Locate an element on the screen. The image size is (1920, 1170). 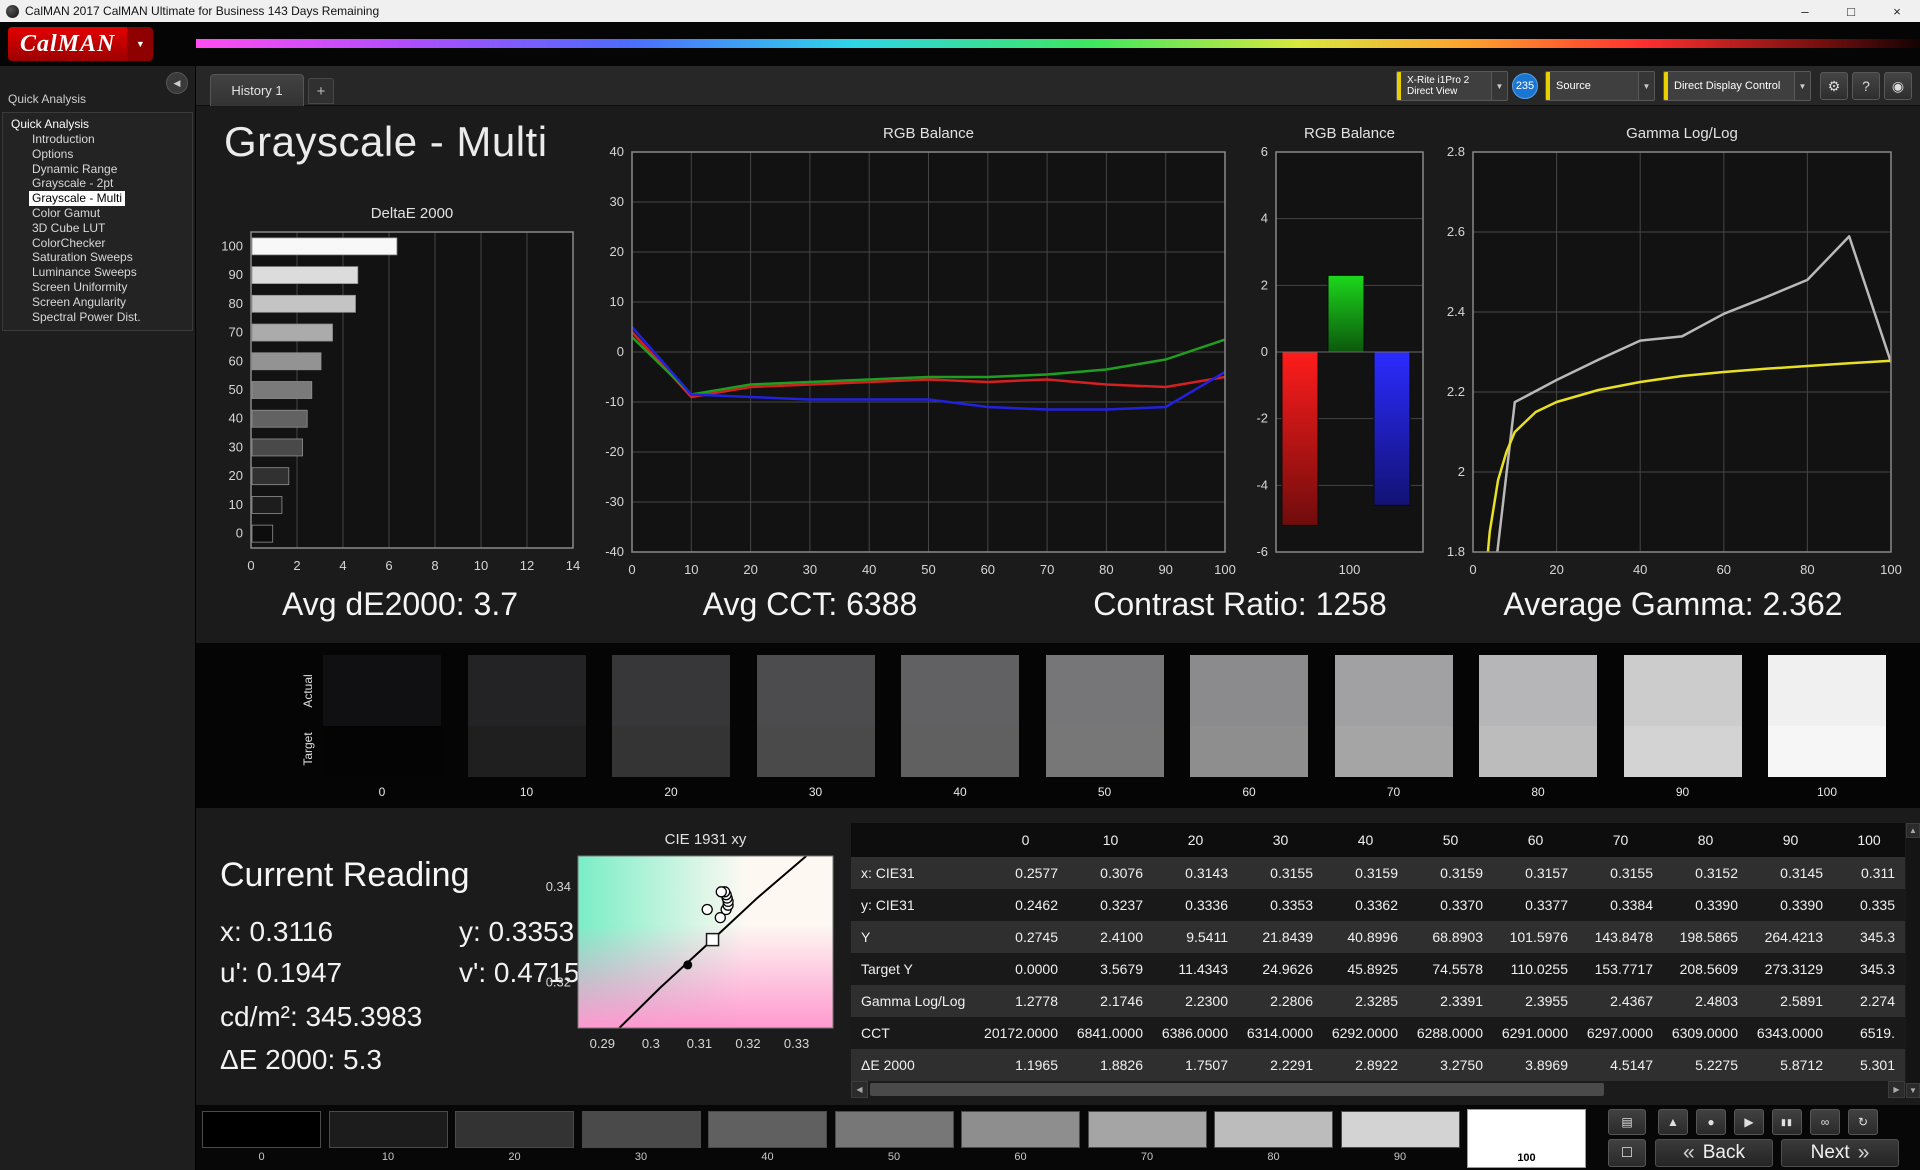
pattern-button-0: 0 is located at coordinates (261, 1138).